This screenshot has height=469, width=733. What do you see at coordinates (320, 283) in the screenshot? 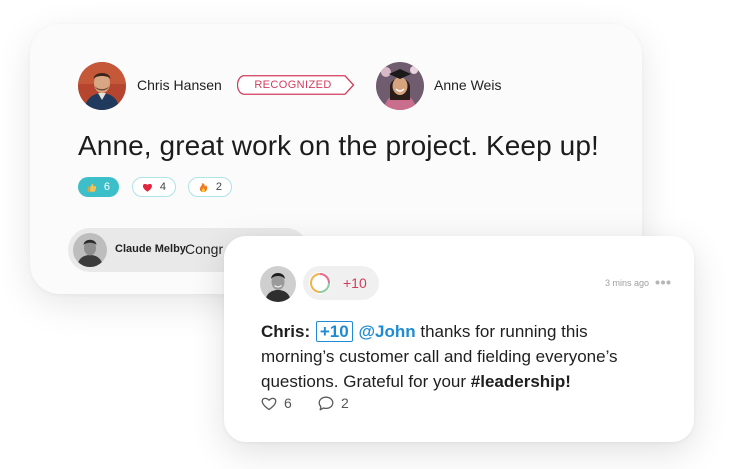
I see `coin-icon` at bounding box center [320, 283].